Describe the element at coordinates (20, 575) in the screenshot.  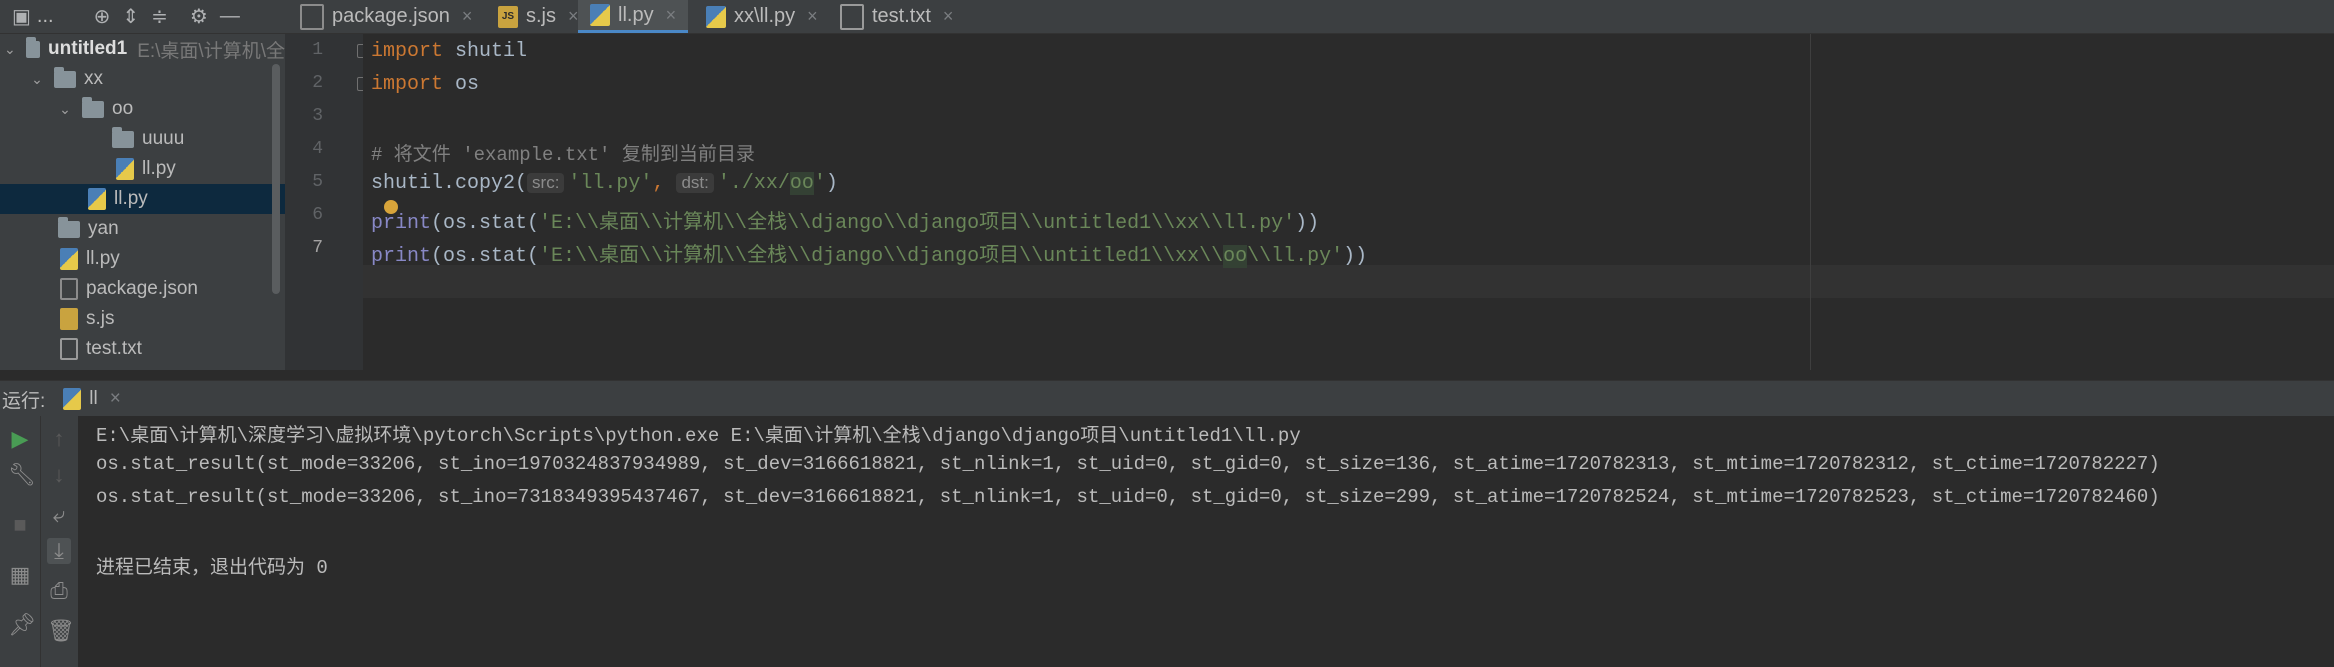
I see `layout-icon: ▦` at that location.